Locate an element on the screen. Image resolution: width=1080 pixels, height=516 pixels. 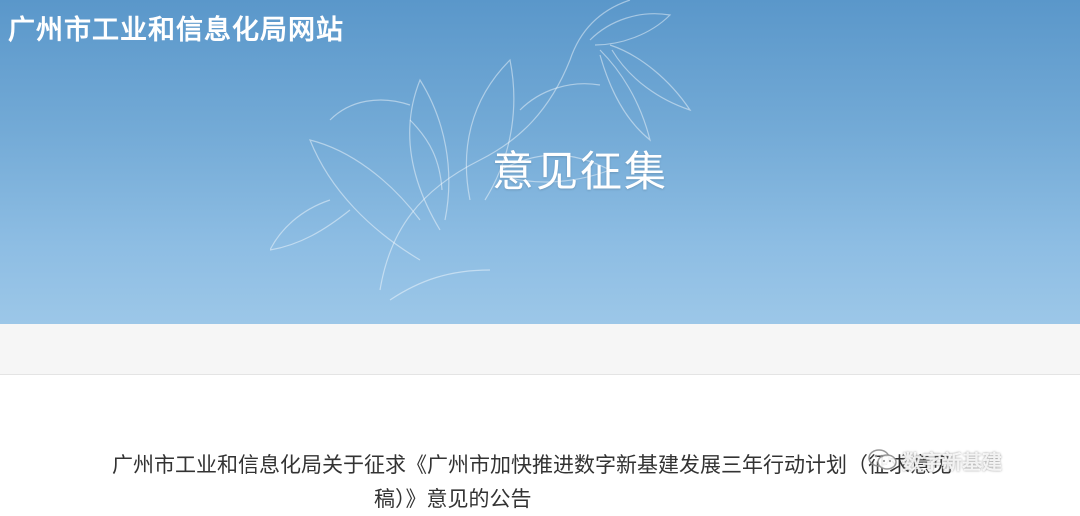
page-heading: 意见征集 is located at coordinates (579, 171).